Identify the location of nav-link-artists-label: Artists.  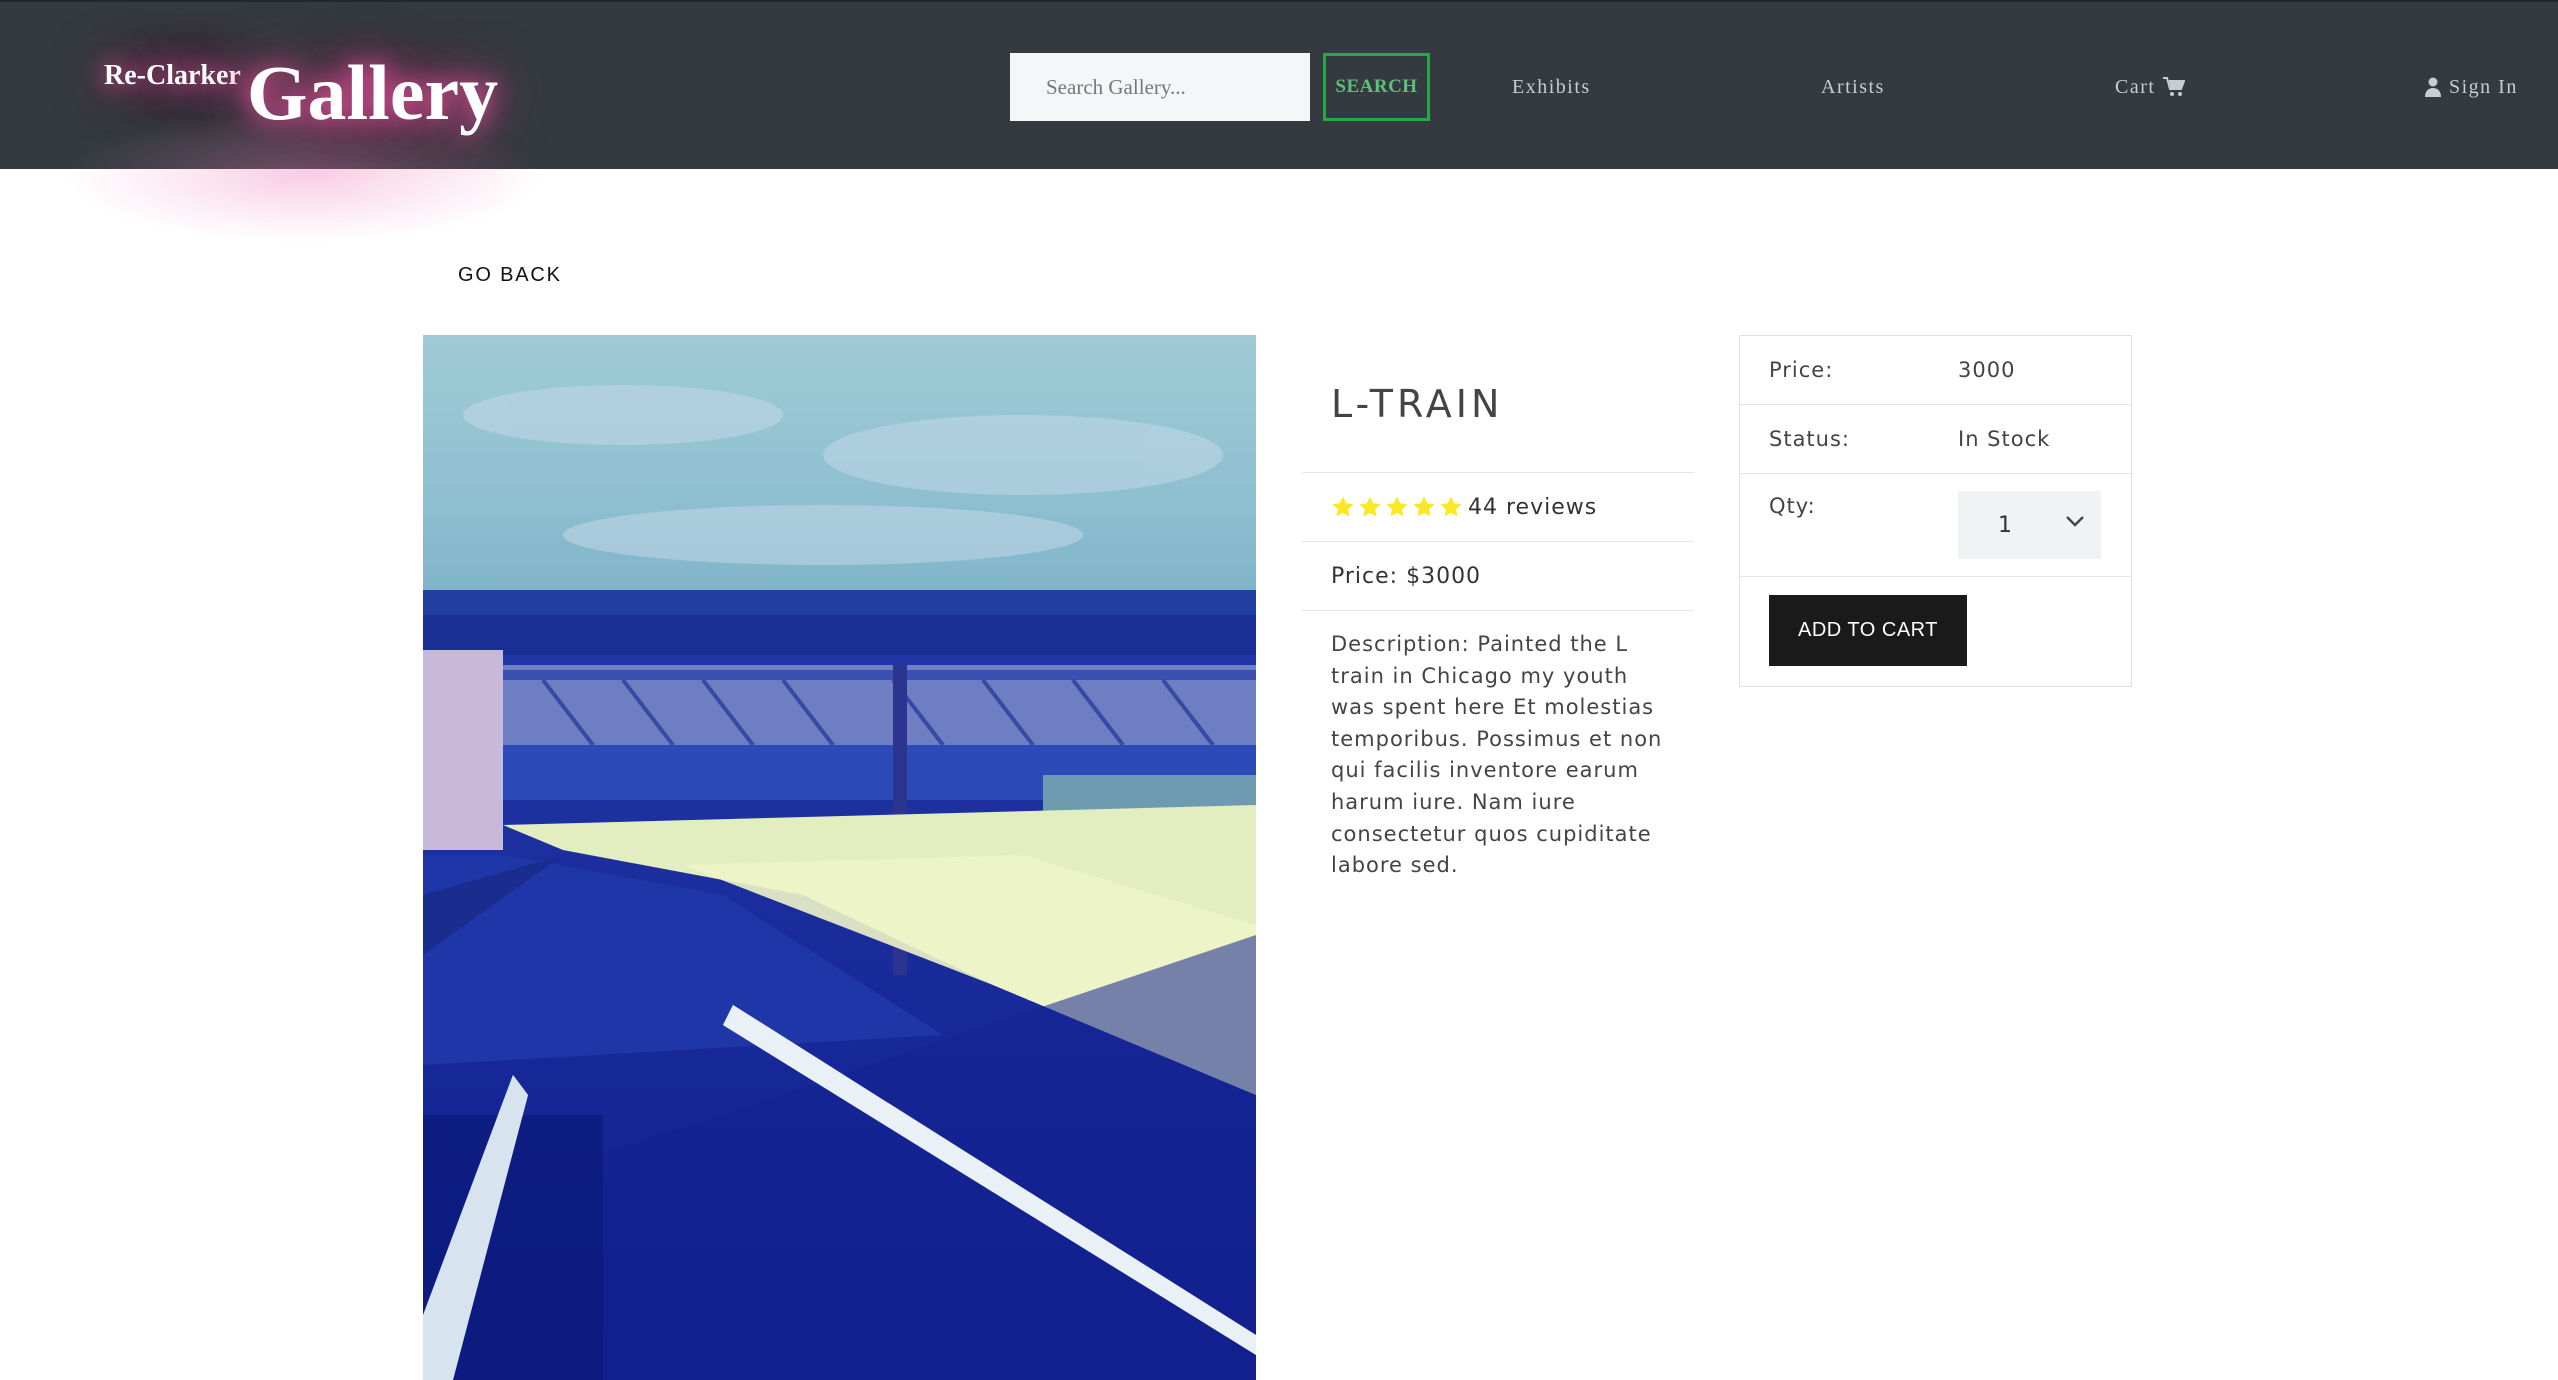
(1853, 86).